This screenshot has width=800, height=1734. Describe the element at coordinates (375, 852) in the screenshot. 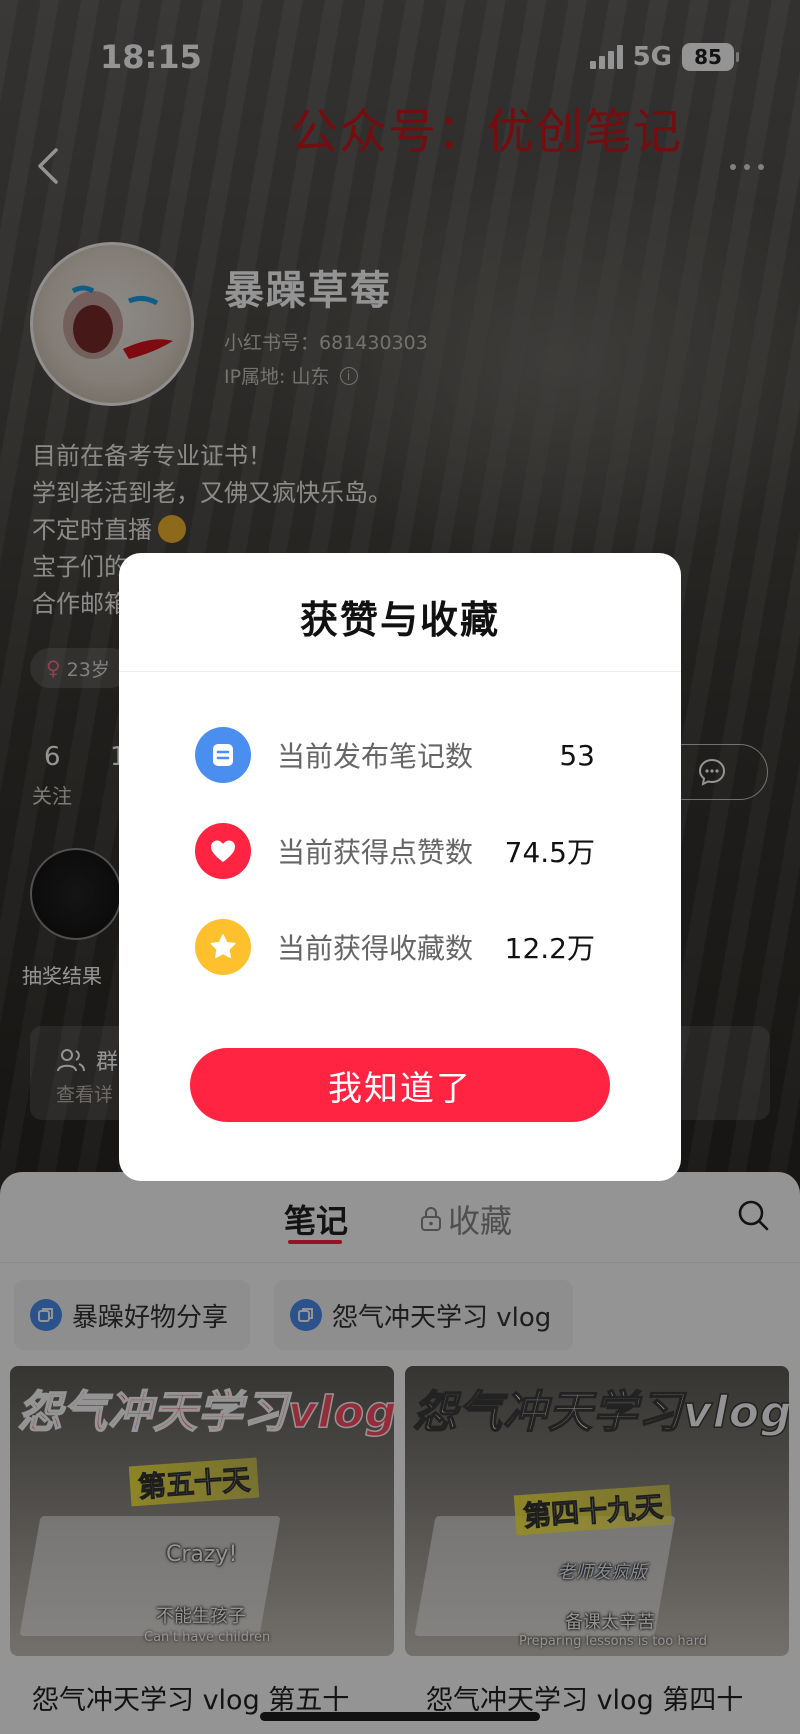

I see `stat-label: 当前获得点赞数` at that location.